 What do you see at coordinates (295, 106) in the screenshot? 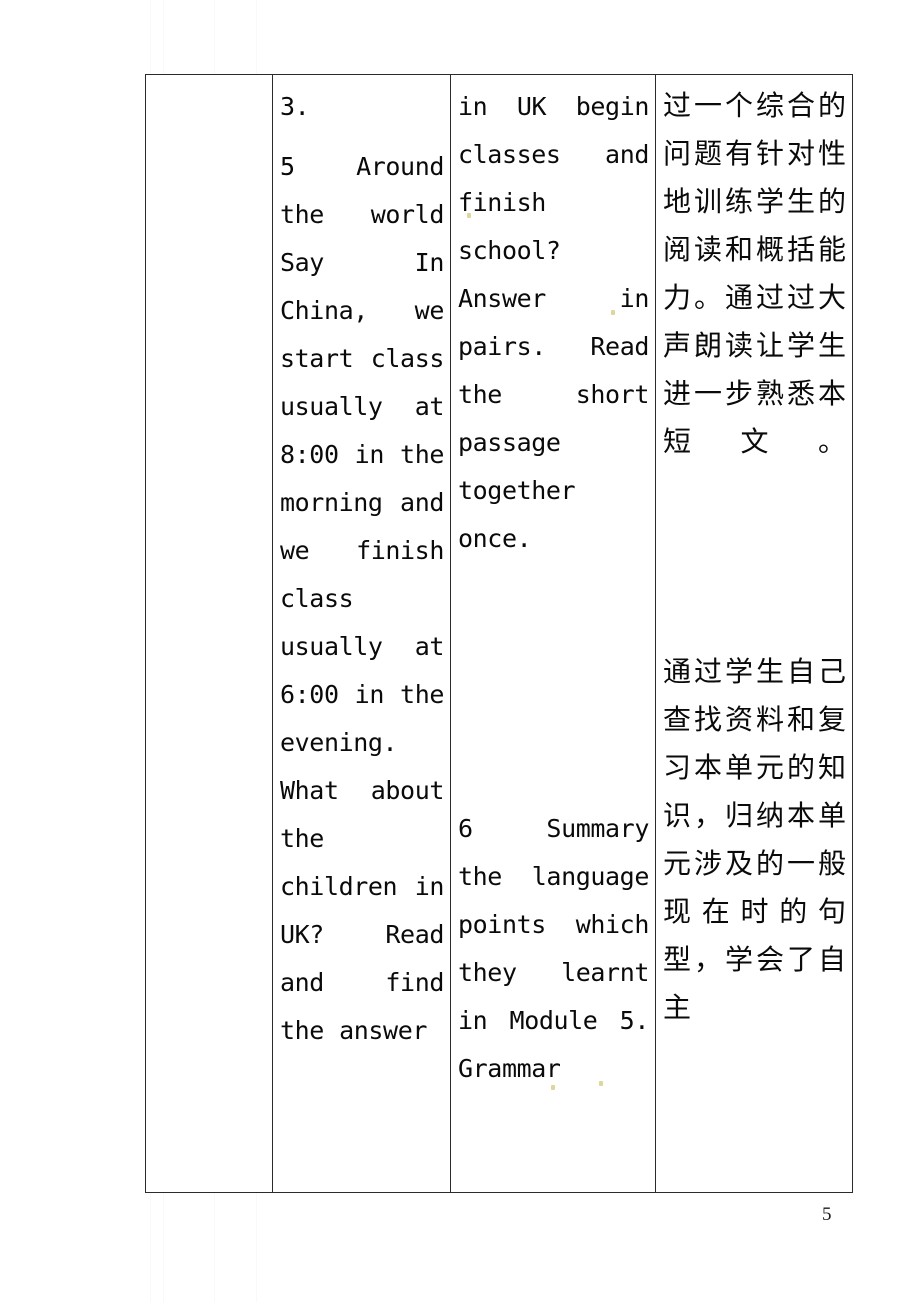
I see `steps-heading: 3.` at bounding box center [295, 106].